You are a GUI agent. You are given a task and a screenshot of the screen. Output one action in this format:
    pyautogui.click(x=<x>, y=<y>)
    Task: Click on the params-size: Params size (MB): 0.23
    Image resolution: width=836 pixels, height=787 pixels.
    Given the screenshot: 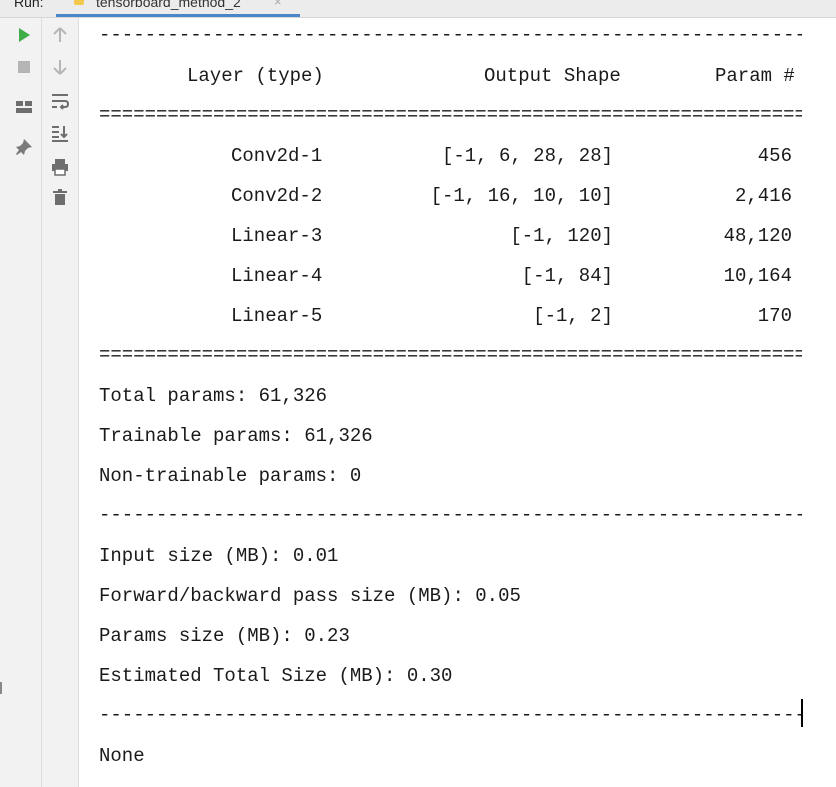 What is the action you would take?
    pyautogui.click(x=224, y=636)
    